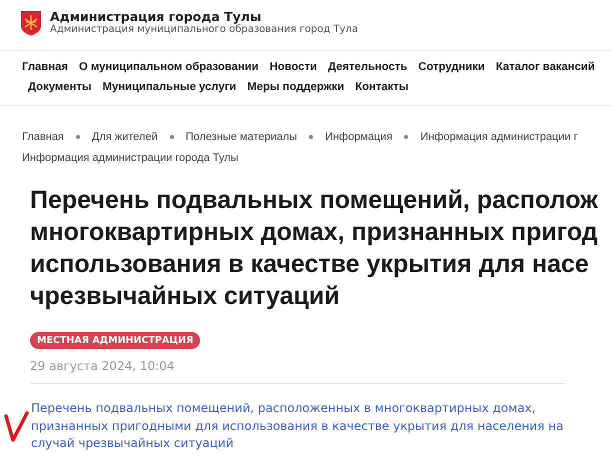  Describe the element at coordinates (16, 427) in the screenshot. I see `check-mark-drawing` at that location.